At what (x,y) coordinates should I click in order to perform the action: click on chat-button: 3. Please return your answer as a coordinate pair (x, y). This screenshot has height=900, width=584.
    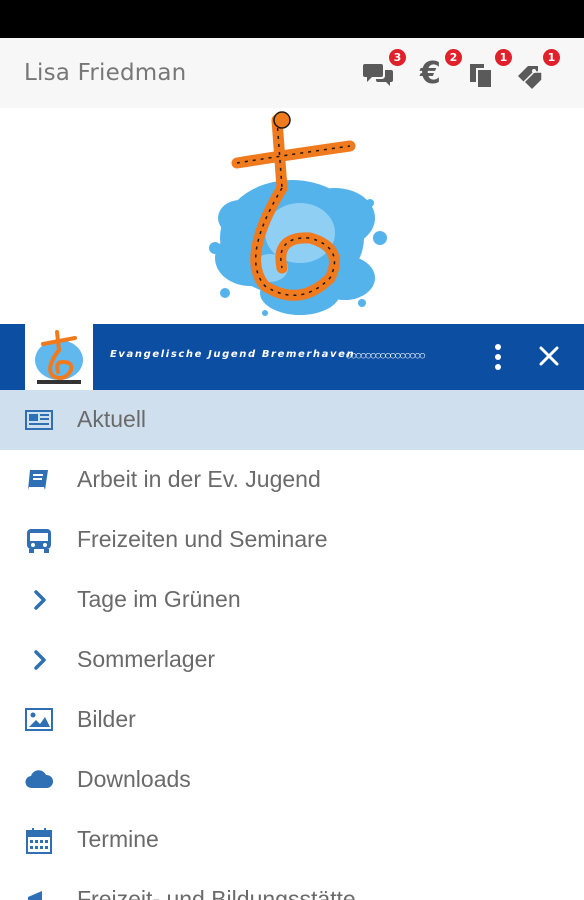
    Looking at the image, I should click on (384, 70).